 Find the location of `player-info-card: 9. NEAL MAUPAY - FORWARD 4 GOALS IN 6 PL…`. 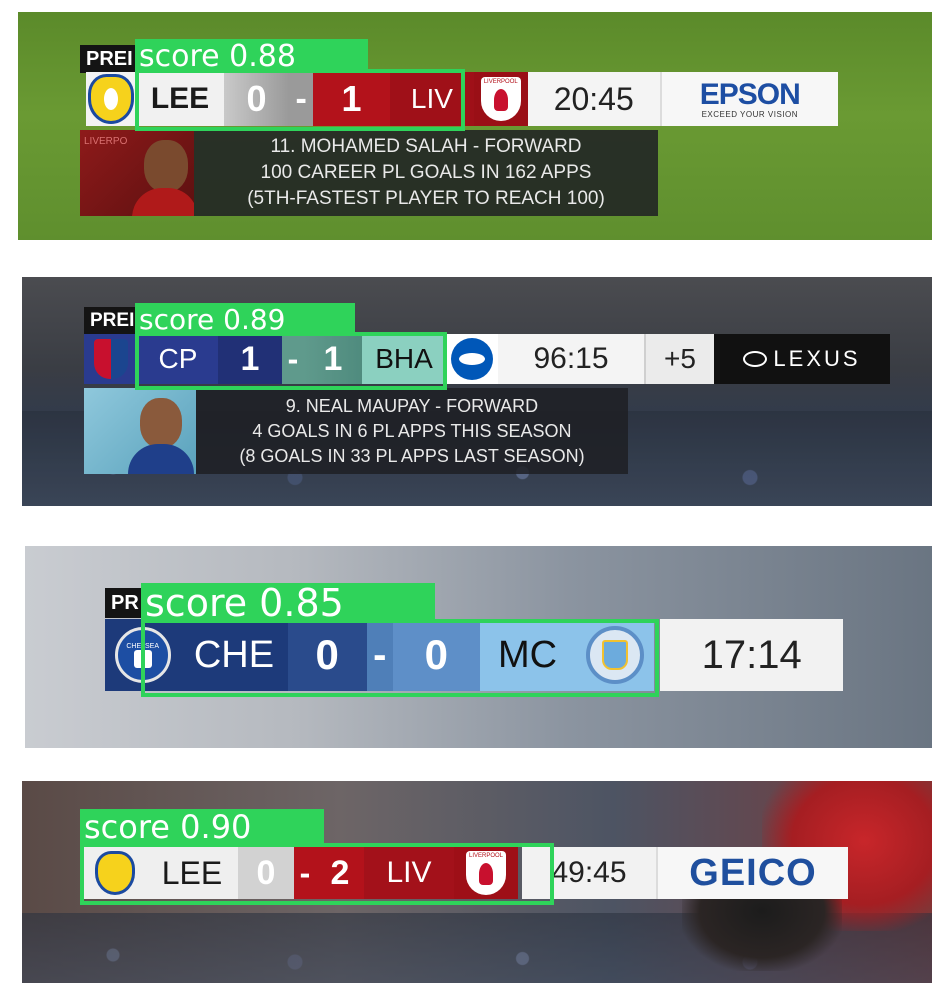

player-info-card: 9. NEAL MAUPAY - FORWARD 4 GOALS IN 6 PL… is located at coordinates (356, 431).